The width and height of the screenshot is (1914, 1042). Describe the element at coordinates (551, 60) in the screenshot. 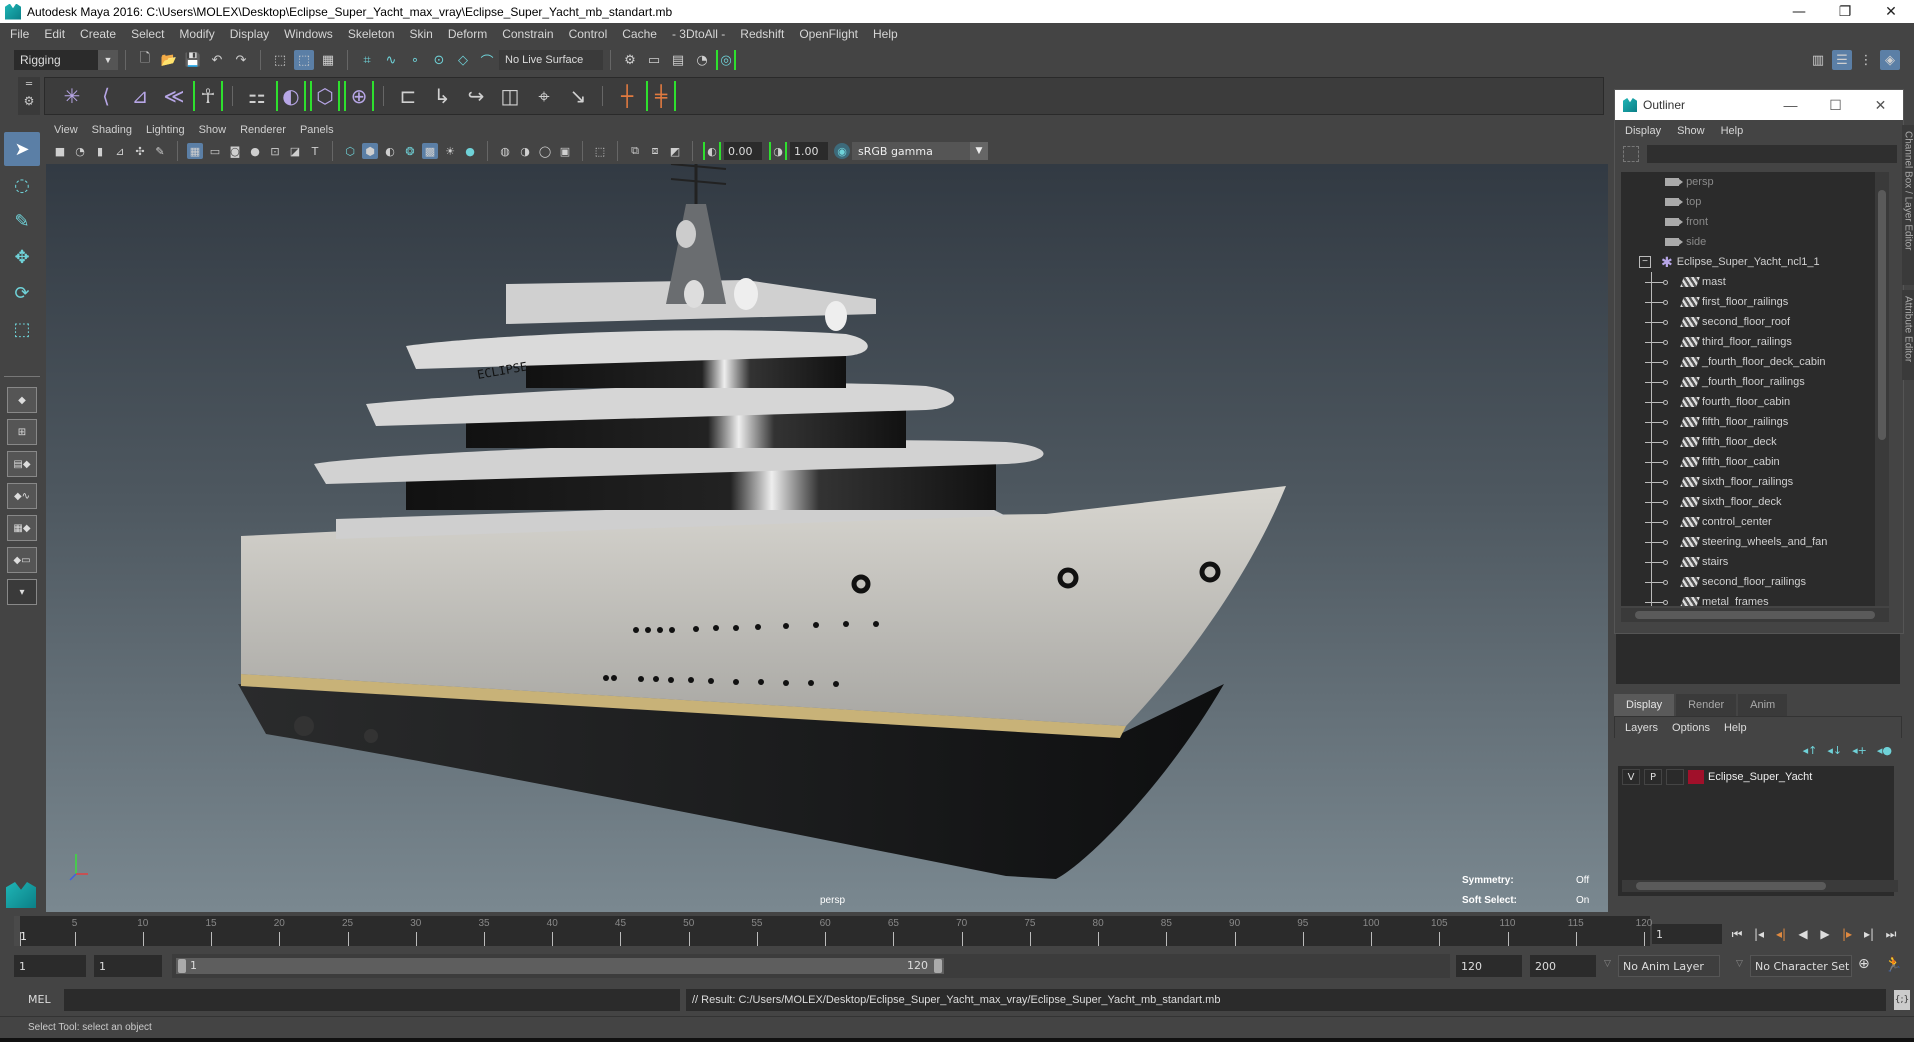

I see `live-surface-field: No Live Surface` at that location.